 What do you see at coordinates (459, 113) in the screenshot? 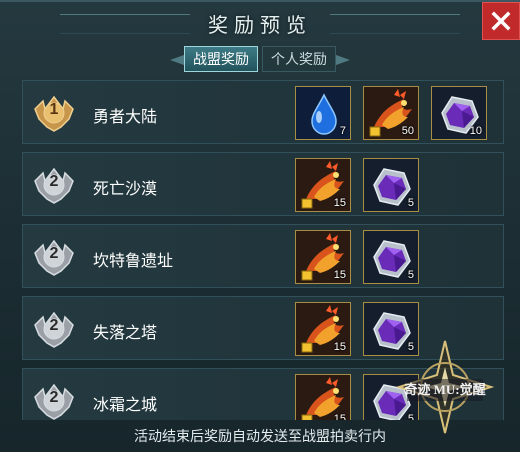
I see `reward-item: 10` at bounding box center [459, 113].